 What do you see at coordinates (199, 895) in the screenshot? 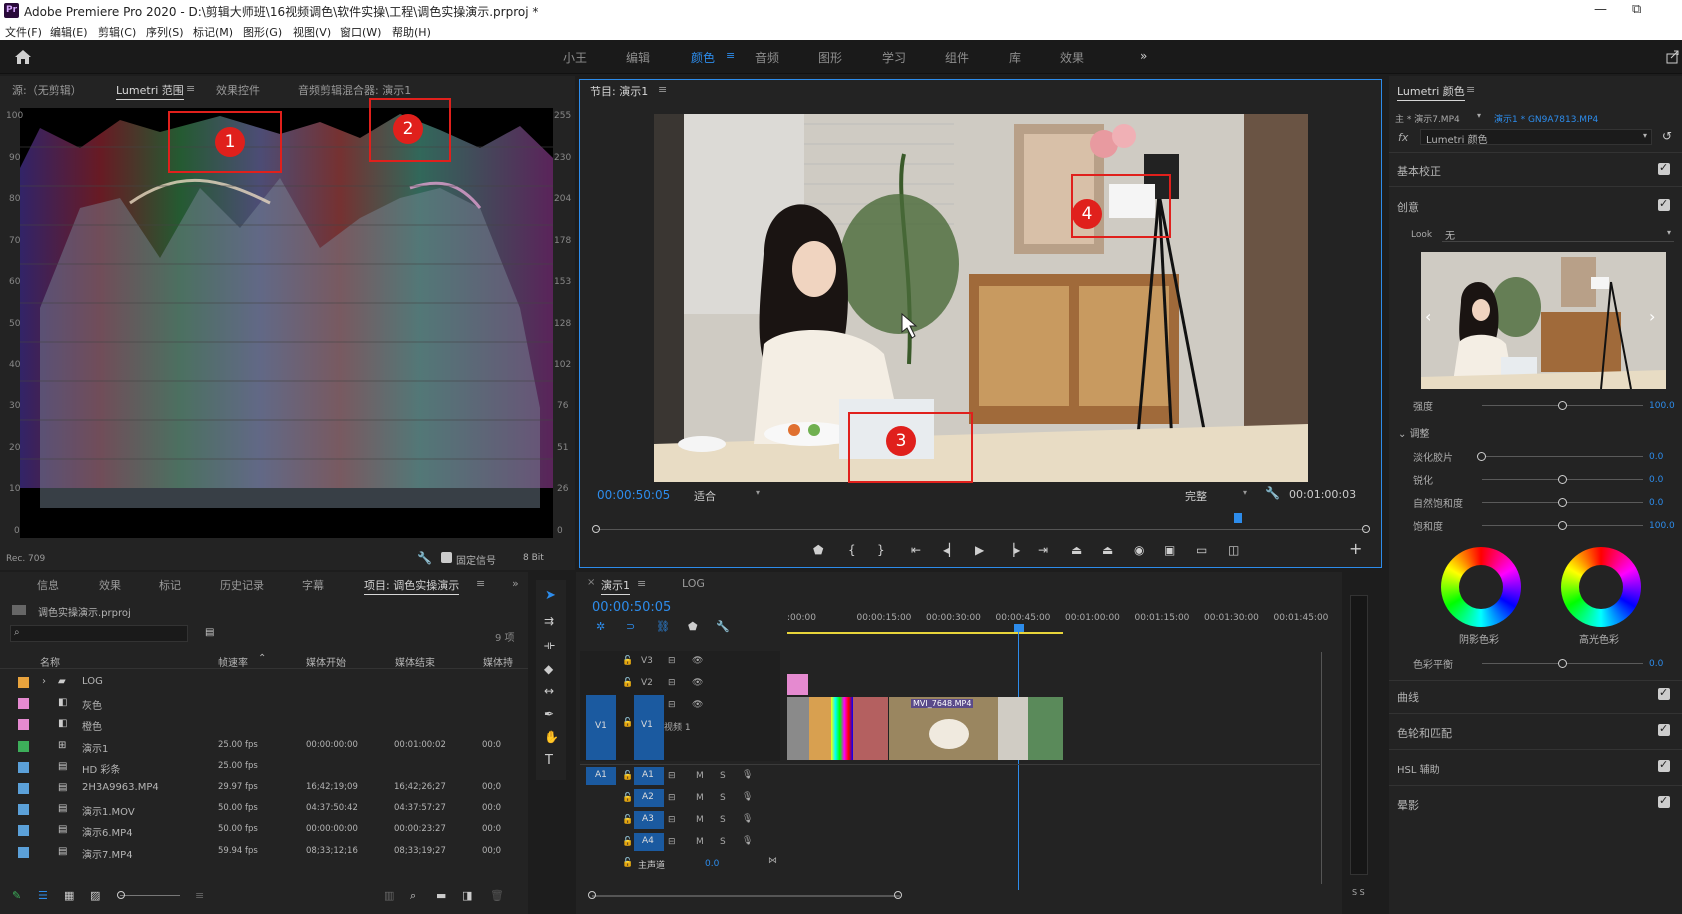
I see `sort-icons-icon: ≡` at bounding box center [199, 895].